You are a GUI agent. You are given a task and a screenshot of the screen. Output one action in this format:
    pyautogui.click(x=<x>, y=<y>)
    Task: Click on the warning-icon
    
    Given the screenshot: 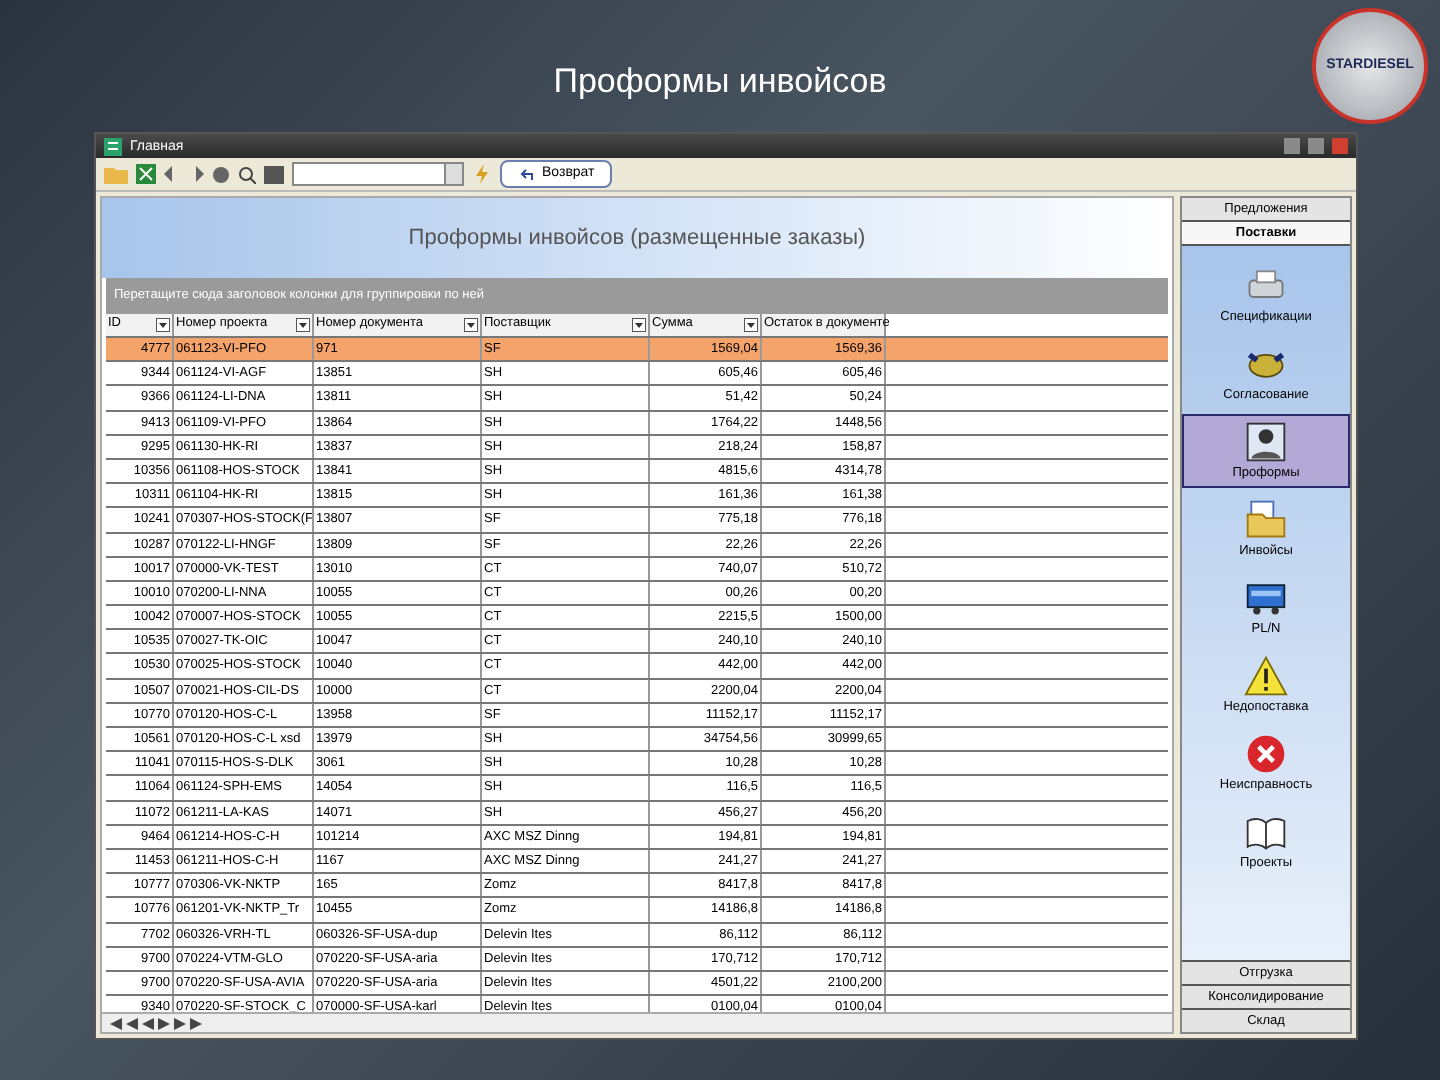 What is the action you would take?
    pyautogui.click(x=1266, y=676)
    